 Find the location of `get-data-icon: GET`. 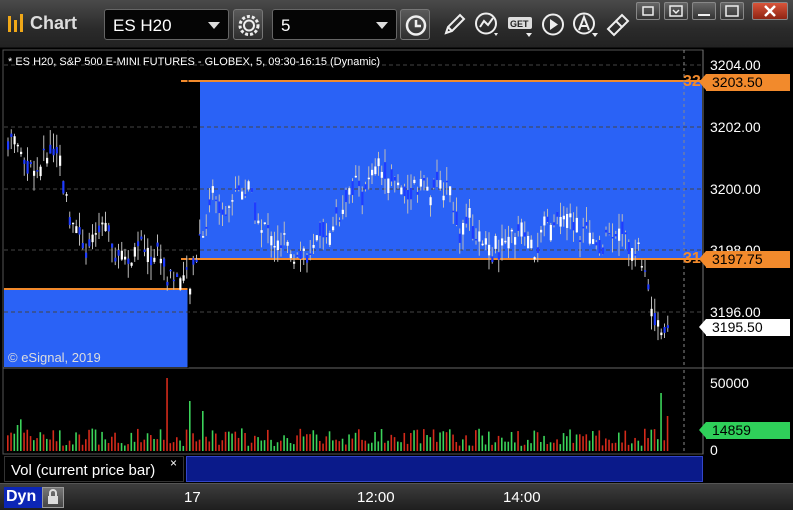

get-data-icon: GET is located at coordinates (521, 24).